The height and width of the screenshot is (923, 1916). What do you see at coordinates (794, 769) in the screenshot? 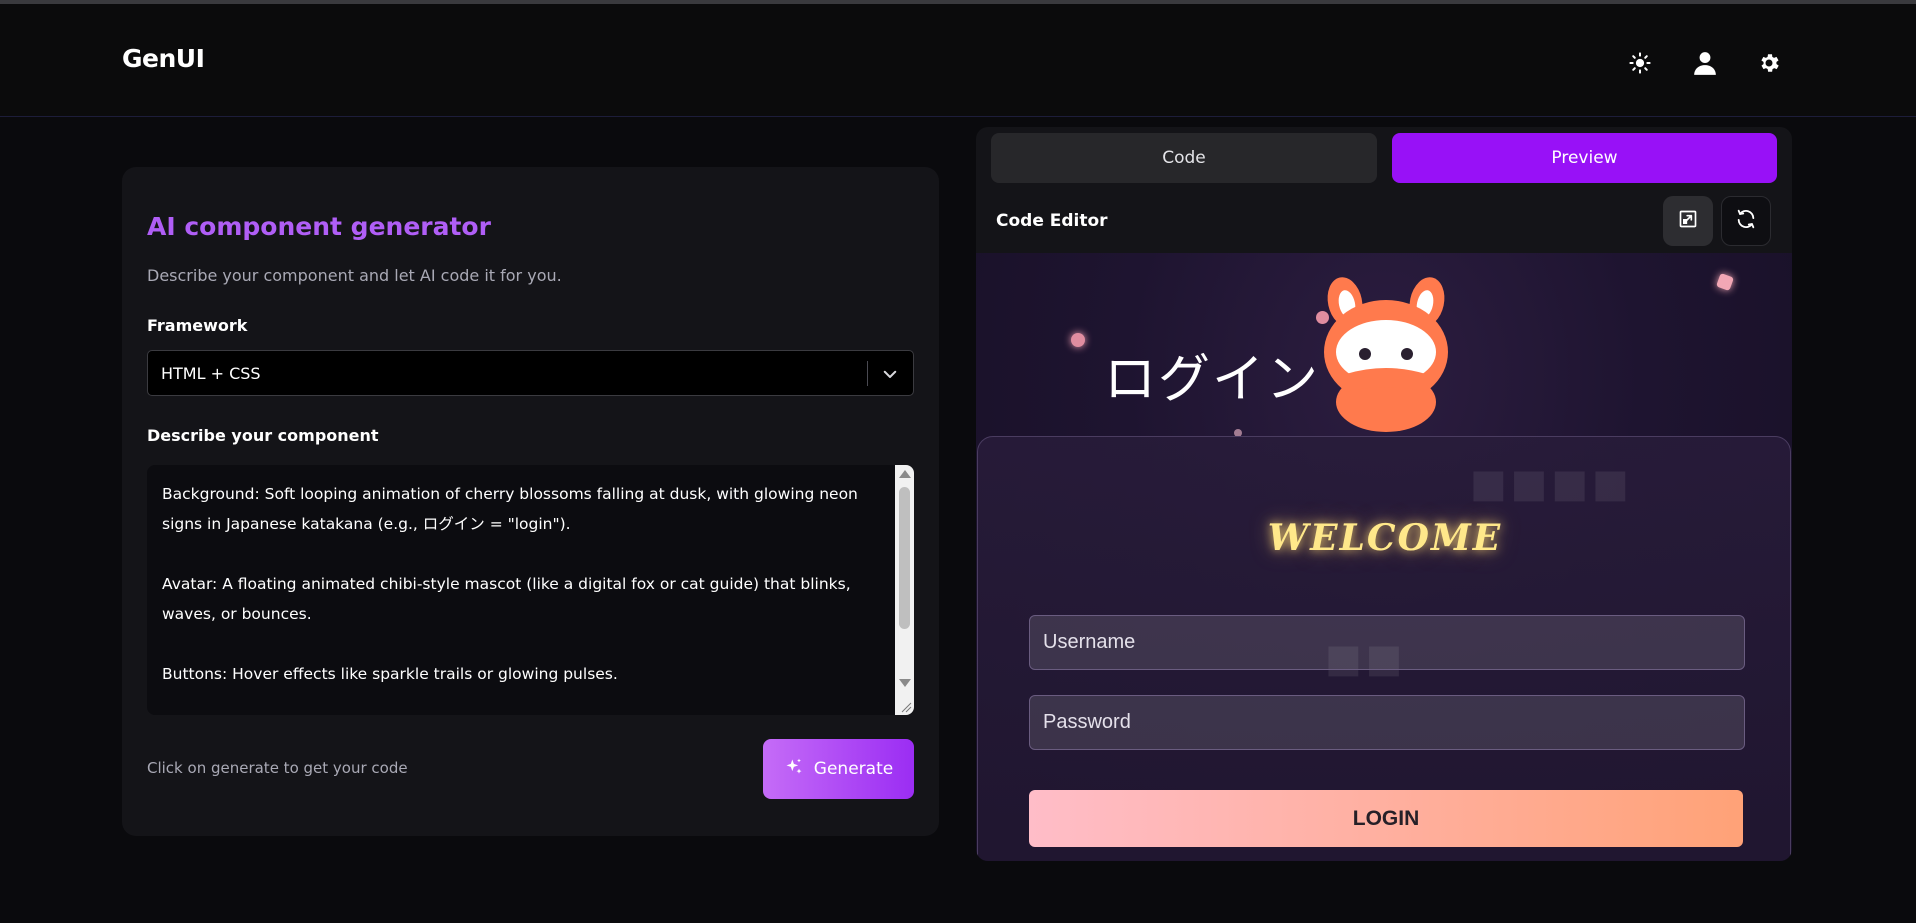
I see `sparkle-icon` at bounding box center [794, 769].